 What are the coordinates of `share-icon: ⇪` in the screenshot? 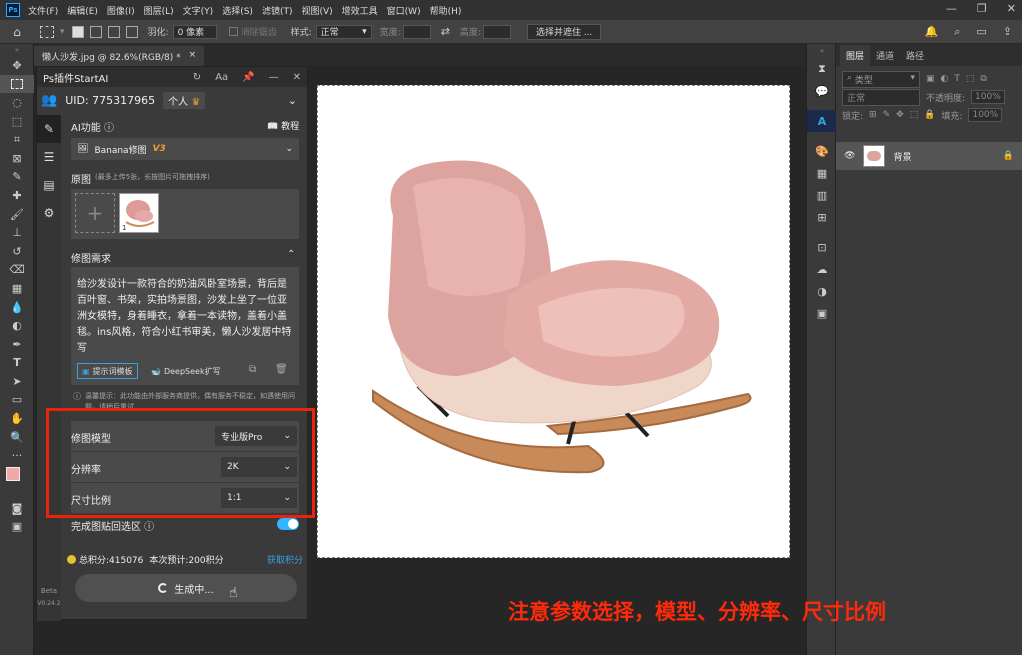 It's located at (1007, 31).